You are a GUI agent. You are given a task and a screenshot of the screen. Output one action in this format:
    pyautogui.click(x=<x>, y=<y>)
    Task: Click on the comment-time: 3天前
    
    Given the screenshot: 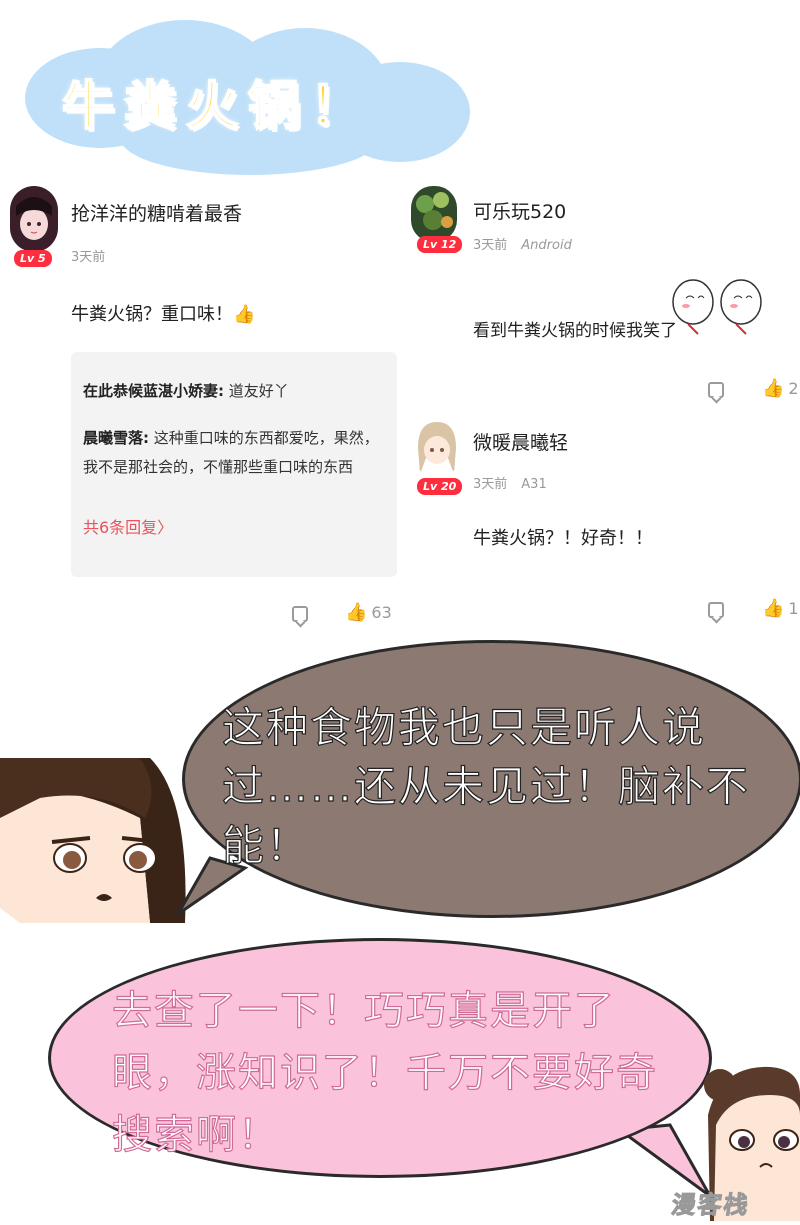 What is the action you would take?
    pyautogui.click(x=88, y=257)
    